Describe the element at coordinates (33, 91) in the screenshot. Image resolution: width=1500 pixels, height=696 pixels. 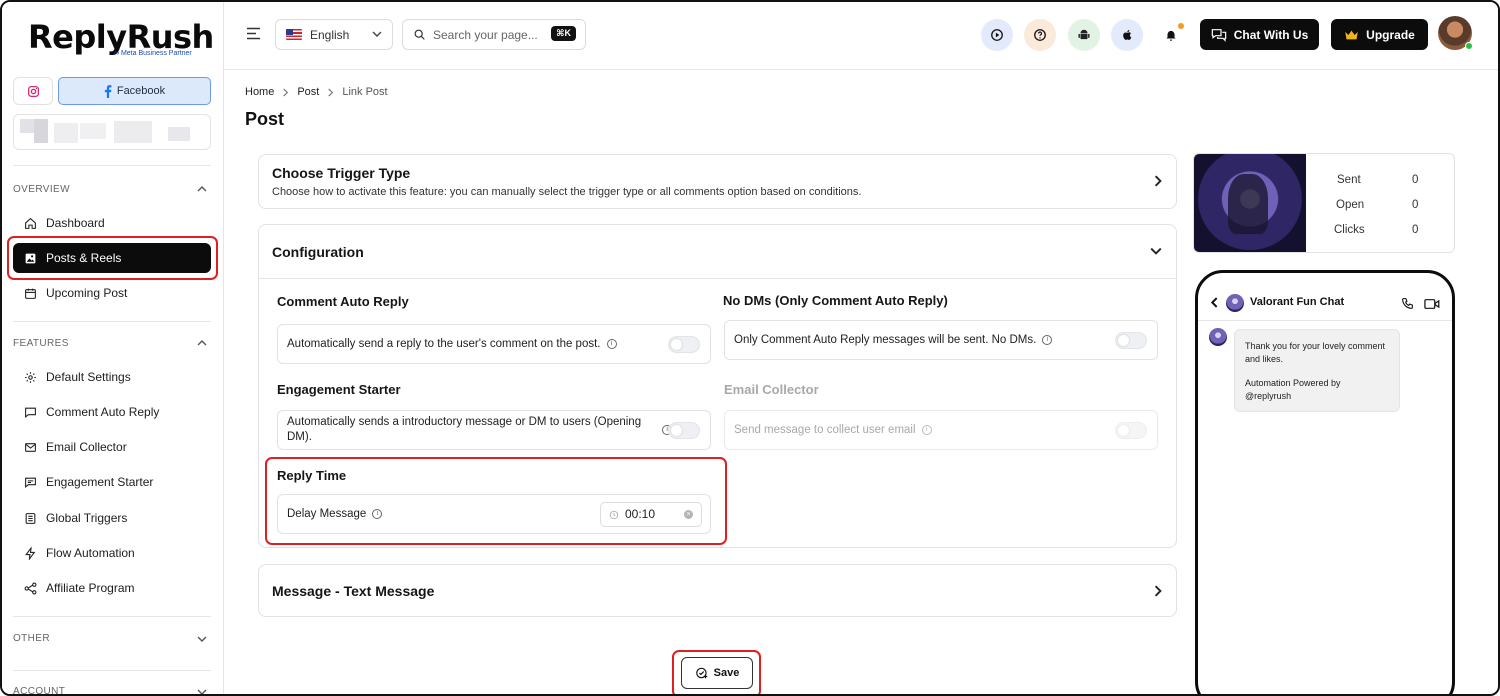
I see `instagram-tab` at that location.